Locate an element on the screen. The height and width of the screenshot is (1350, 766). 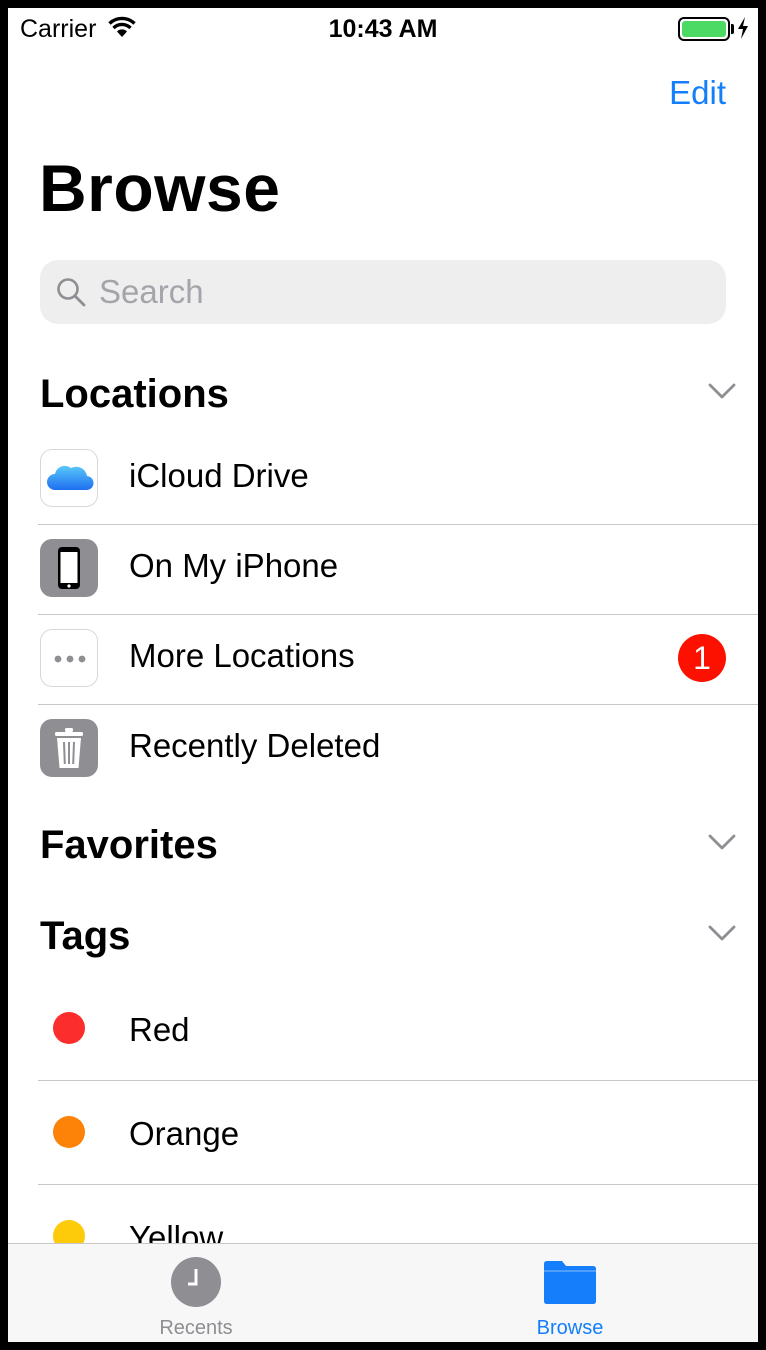
status-bar: Carrier 10:43 AM is located at coordinates (383, 28).